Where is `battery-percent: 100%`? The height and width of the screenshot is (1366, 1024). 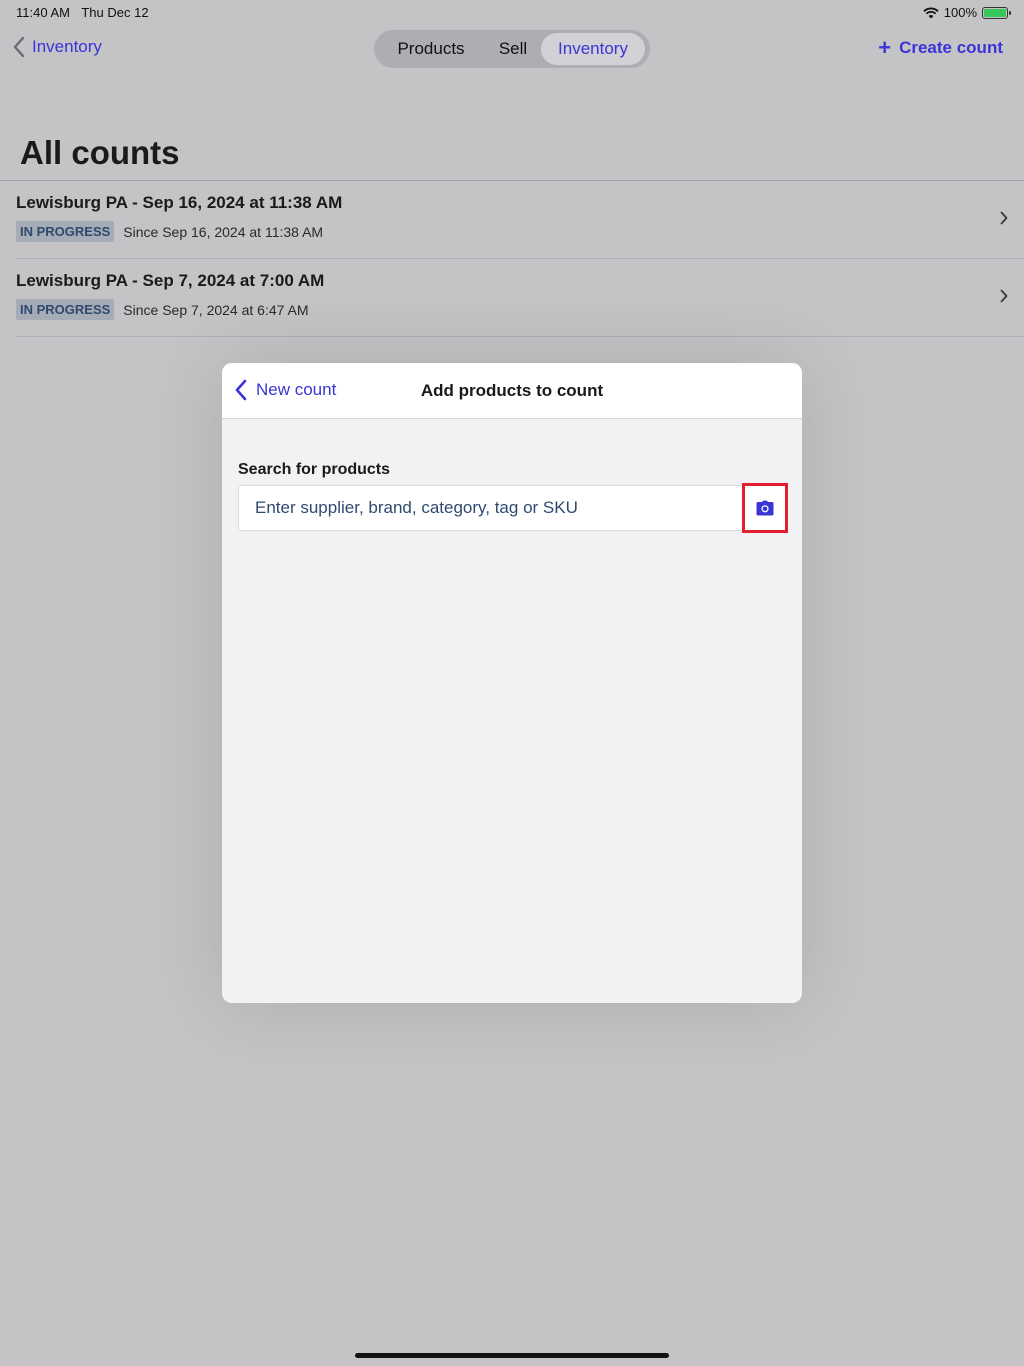
battery-percent: 100% is located at coordinates (960, 12).